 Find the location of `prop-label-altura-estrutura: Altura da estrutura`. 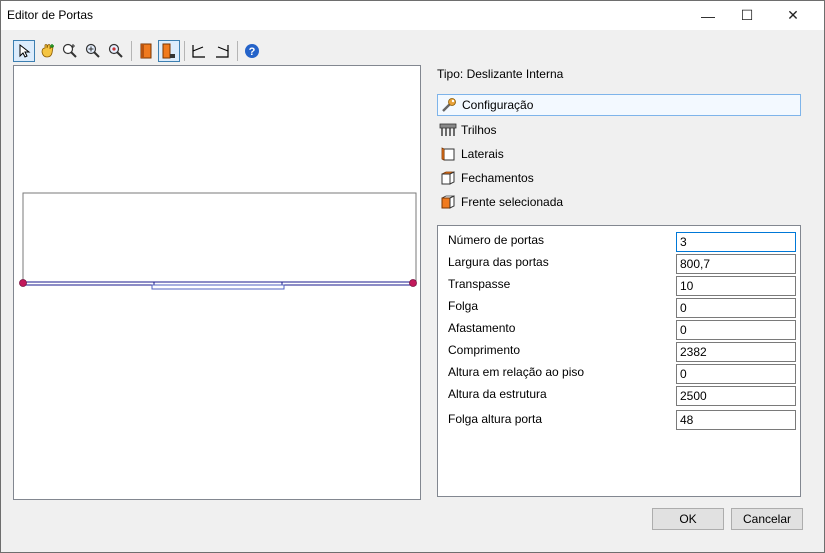

prop-label-altura-estrutura: Altura da estrutura is located at coordinates (497, 394).